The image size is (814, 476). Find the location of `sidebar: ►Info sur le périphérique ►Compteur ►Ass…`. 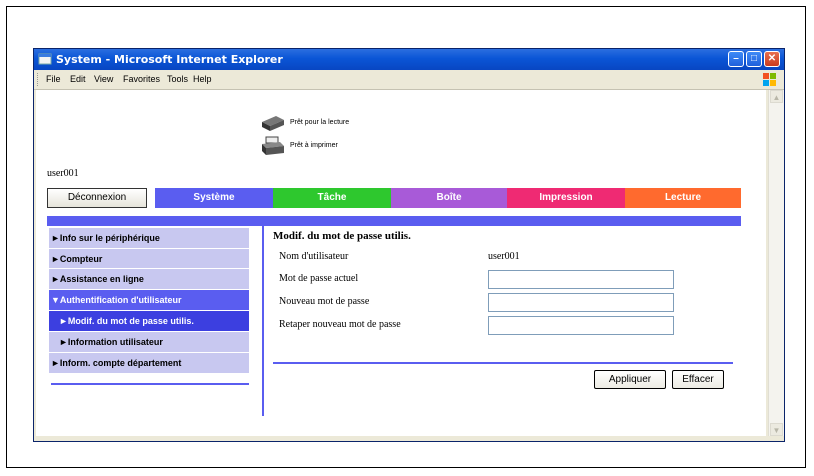

sidebar: ►Info sur le périphérique ►Compteur ►Ass… is located at coordinates (150, 321).